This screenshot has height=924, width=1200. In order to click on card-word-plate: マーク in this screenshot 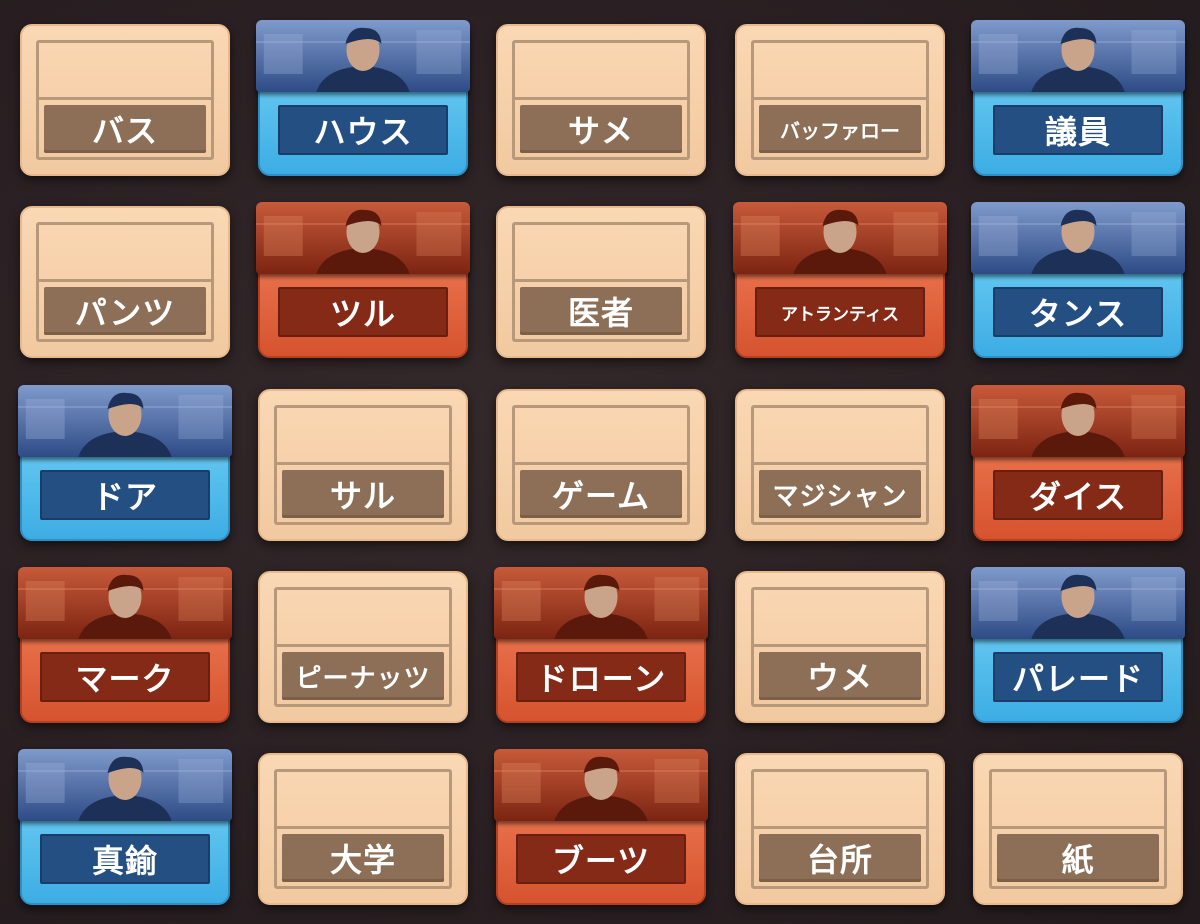, I will do `click(125, 677)`.